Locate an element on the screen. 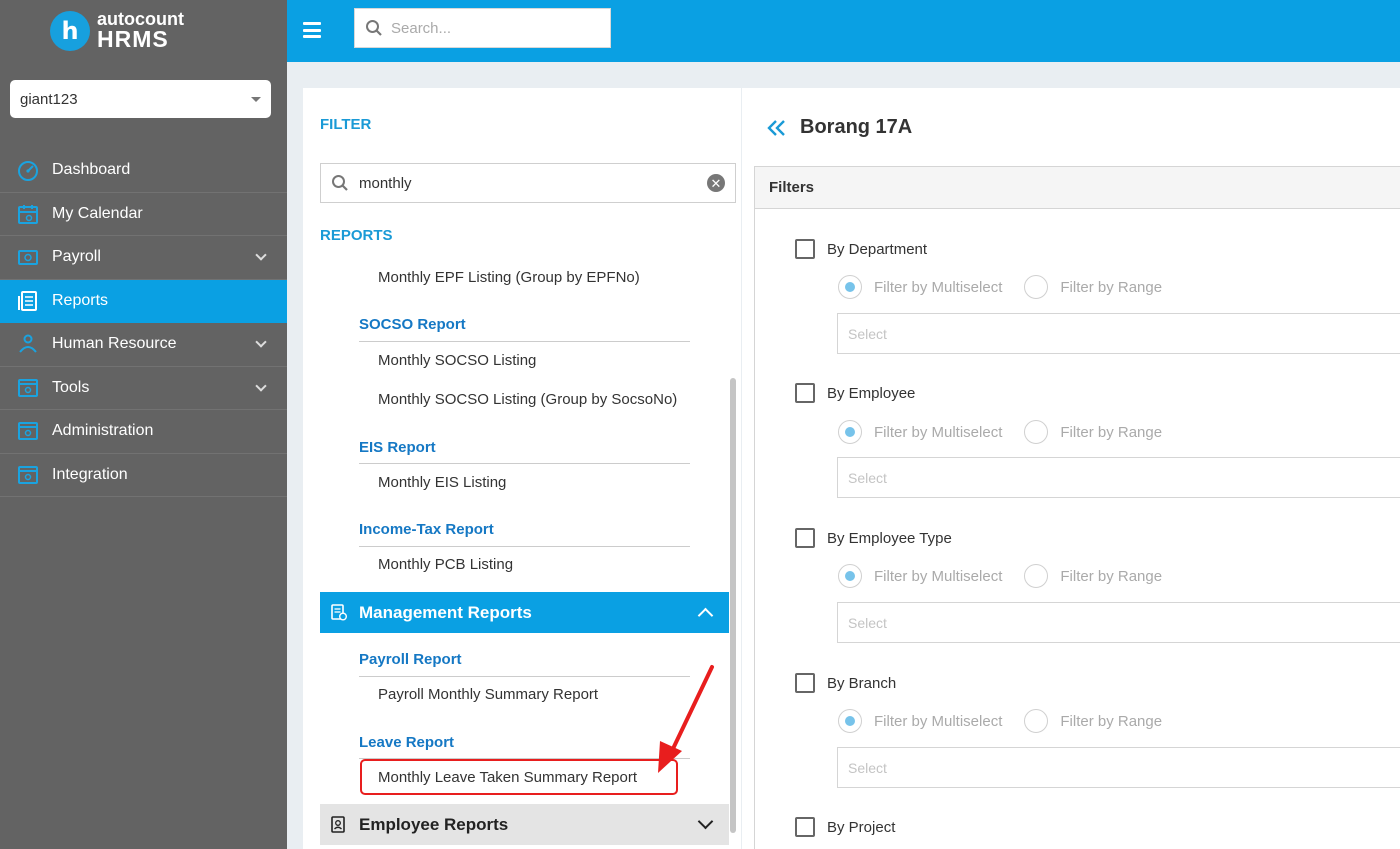 The width and height of the screenshot is (1400, 849). checkbox-label: By Project is located at coordinates (861, 827).